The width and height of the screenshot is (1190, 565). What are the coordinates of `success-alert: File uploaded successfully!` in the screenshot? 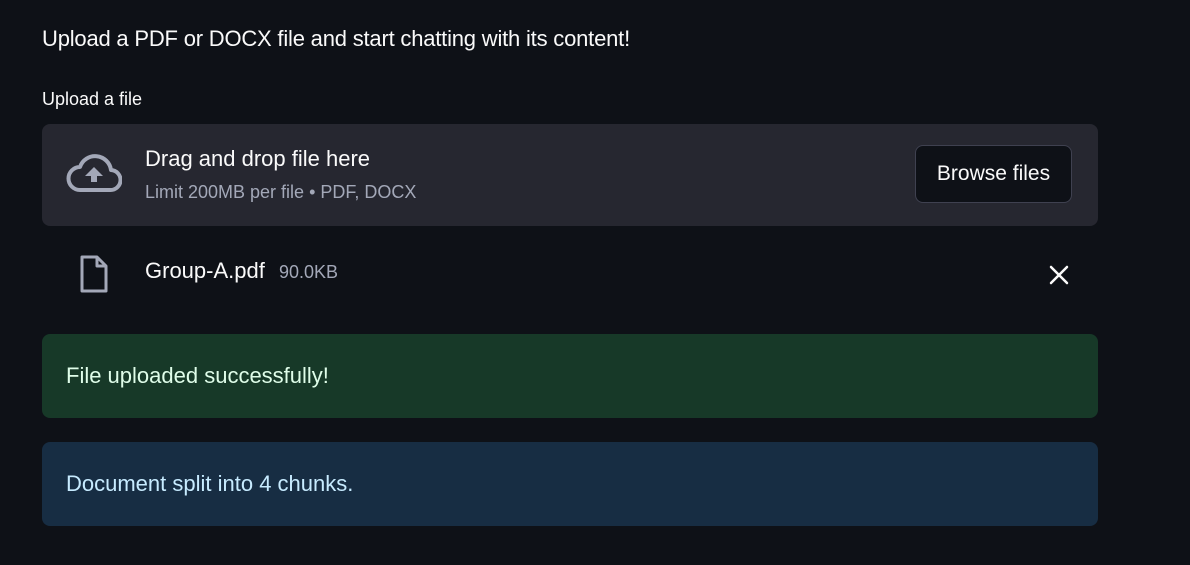 It's located at (570, 376).